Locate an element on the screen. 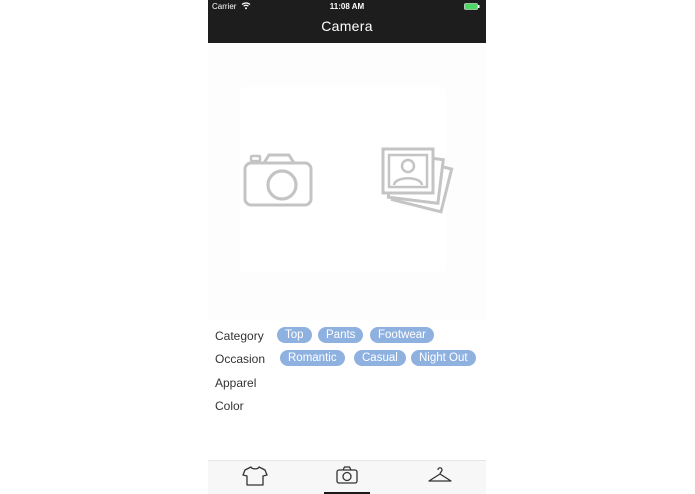 The width and height of the screenshot is (695, 494). tshirt-icon is located at coordinates (255, 476).